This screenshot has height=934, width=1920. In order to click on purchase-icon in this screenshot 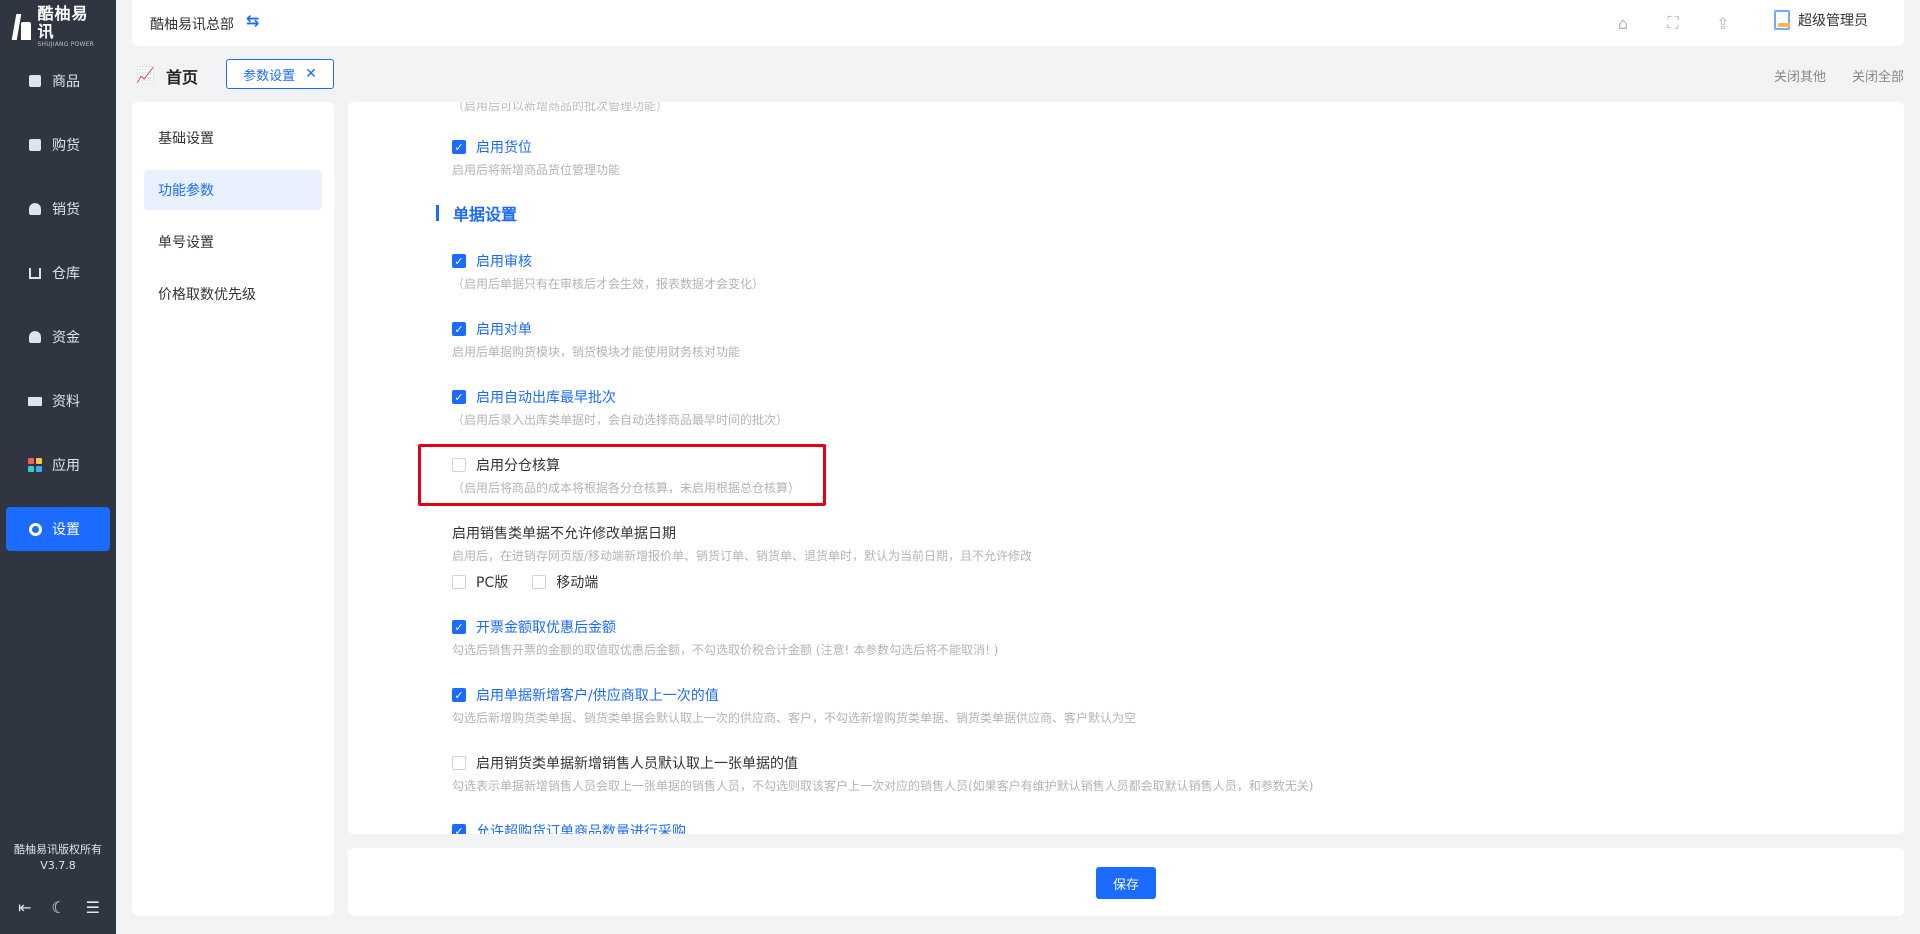, I will do `click(35, 145)`.